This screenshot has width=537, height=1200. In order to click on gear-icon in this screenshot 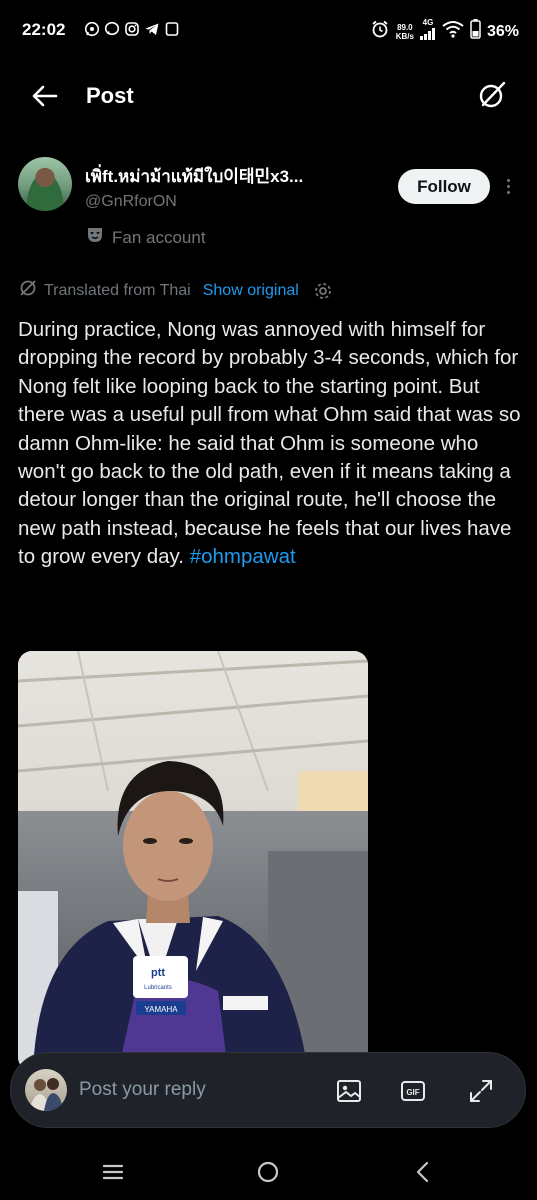, I will do `click(323, 291)`.